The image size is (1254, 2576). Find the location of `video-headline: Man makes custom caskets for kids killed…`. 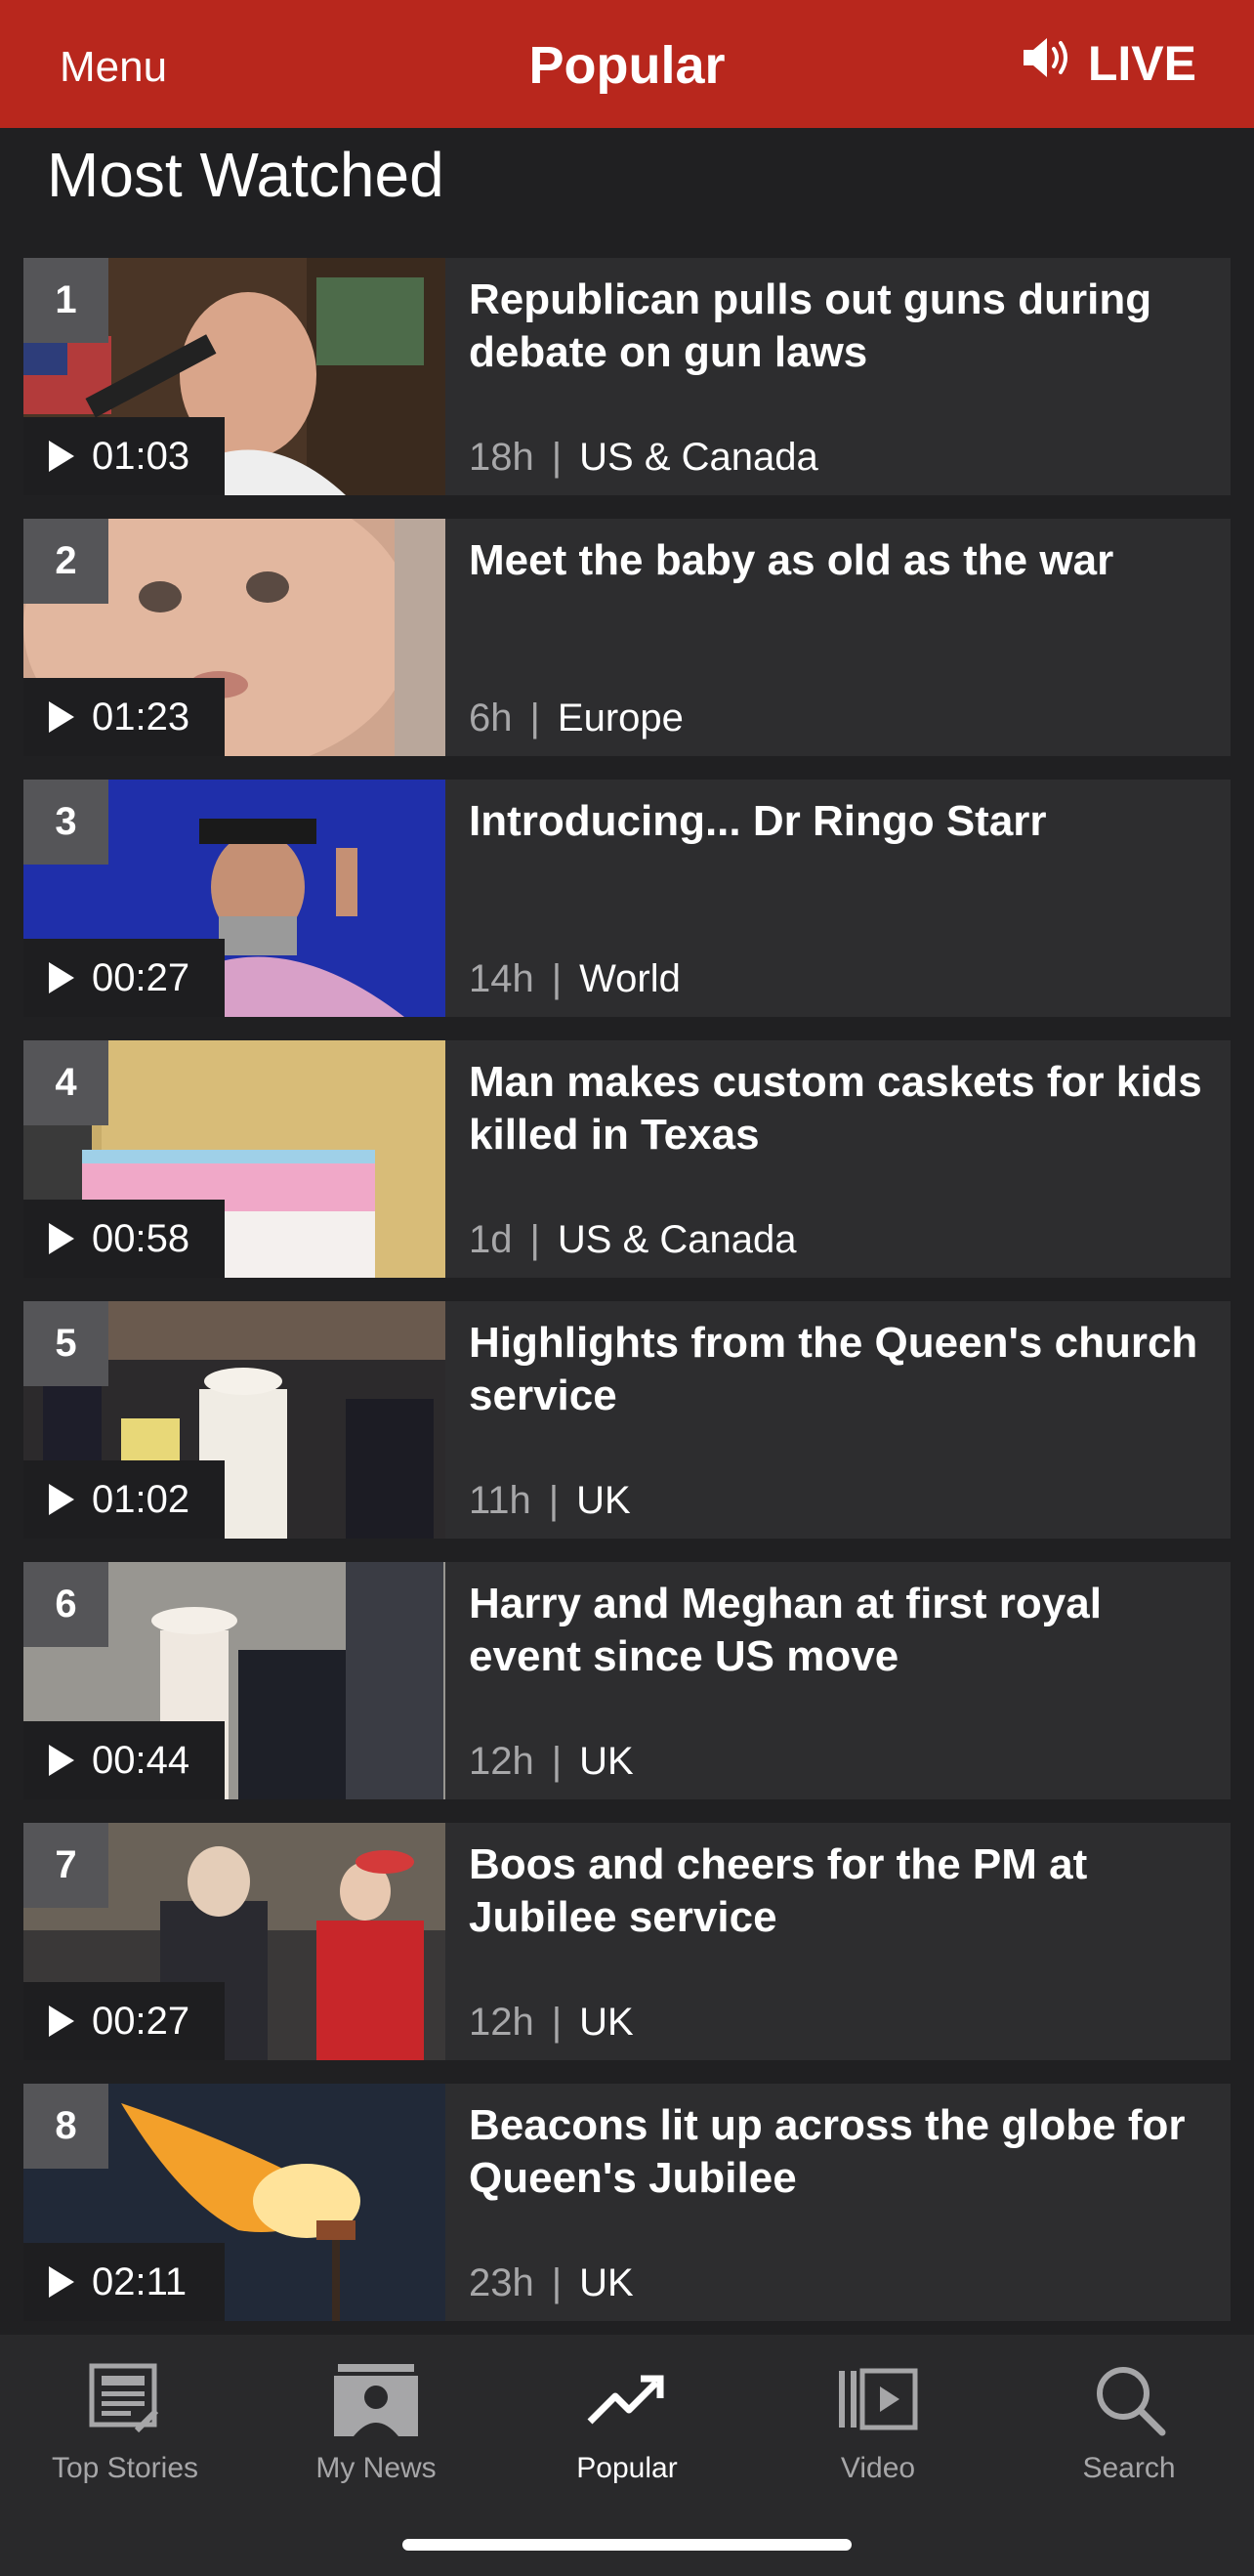

video-headline: Man makes custom caskets for kids killed… is located at coordinates (840, 1108).